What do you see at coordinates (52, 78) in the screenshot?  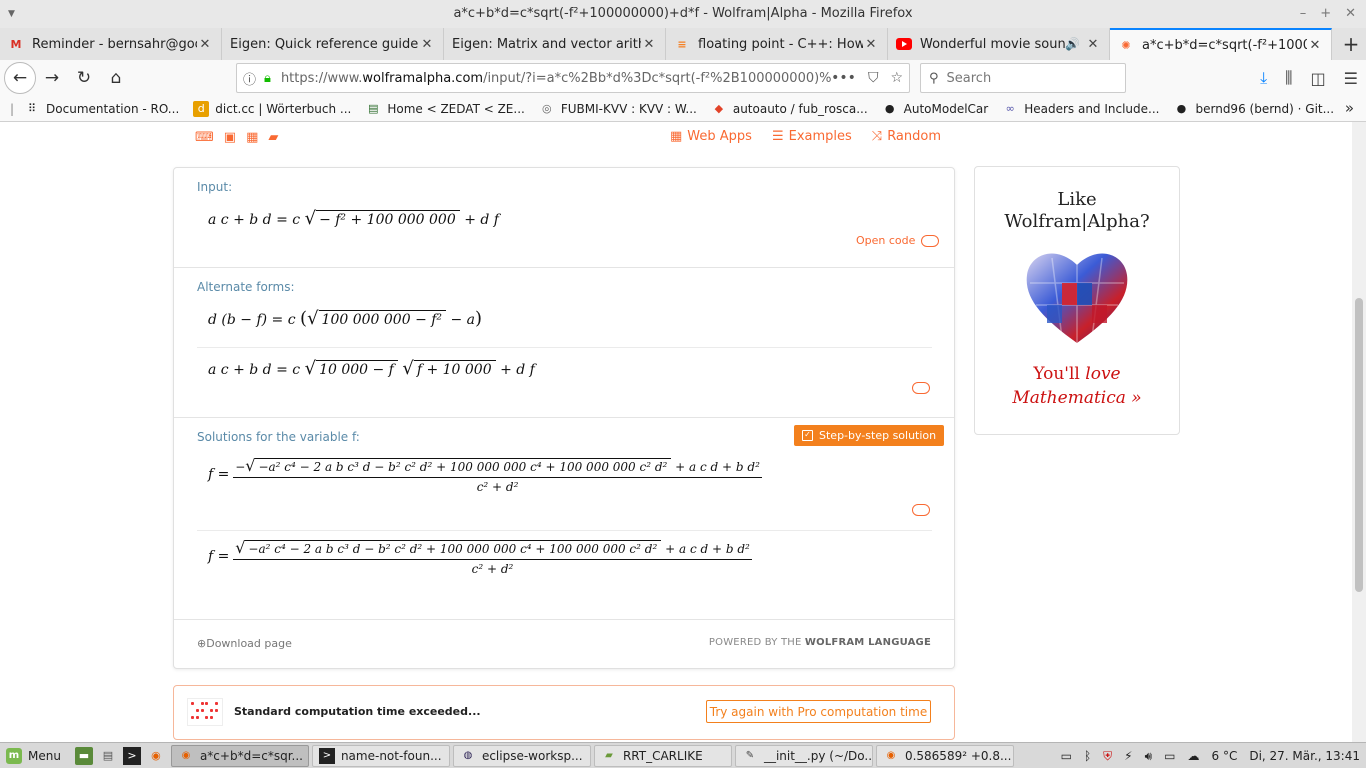 I see `forward-button: →` at bounding box center [52, 78].